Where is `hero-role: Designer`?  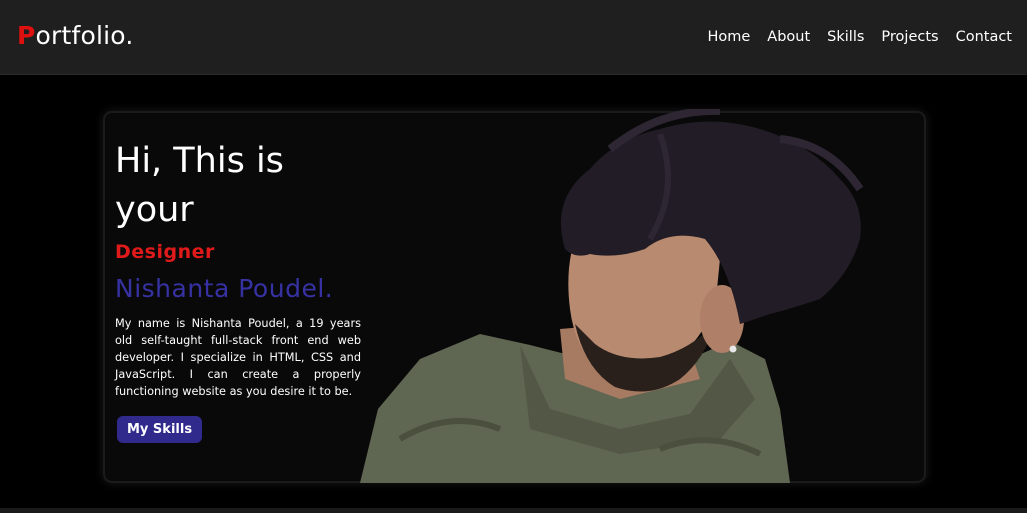 hero-role: Designer is located at coordinates (165, 252).